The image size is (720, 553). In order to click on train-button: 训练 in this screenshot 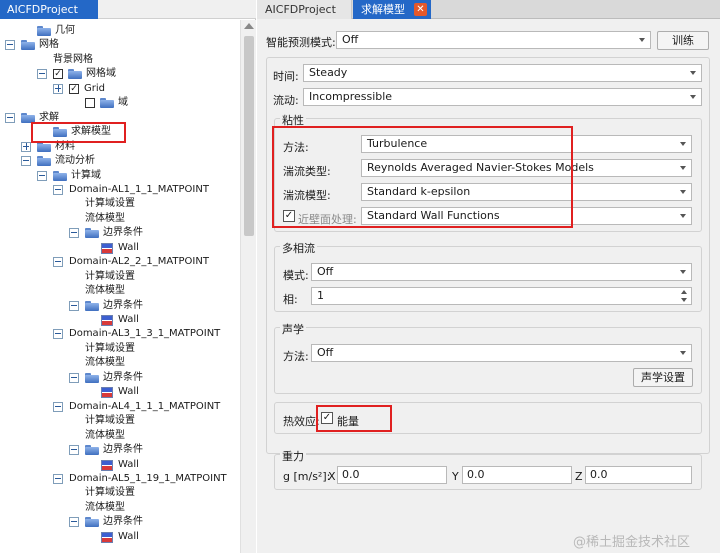, I will do `click(683, 40)`.